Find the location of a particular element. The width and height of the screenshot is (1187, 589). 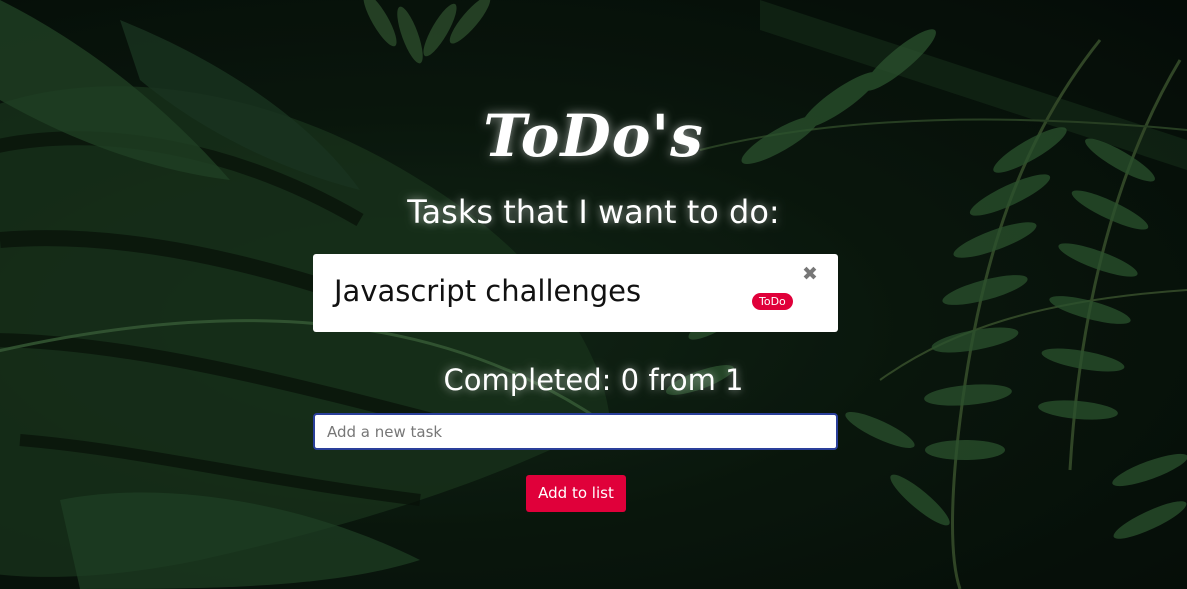

task-text: Javascript challenges is located at coordinates (487, 291).